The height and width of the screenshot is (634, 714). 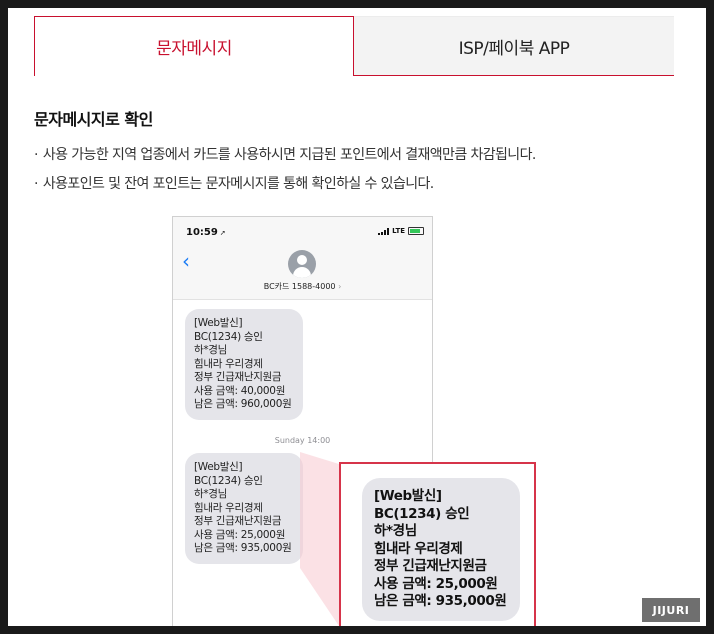 I want to click on battery-icon, so click(x=416, y=231).